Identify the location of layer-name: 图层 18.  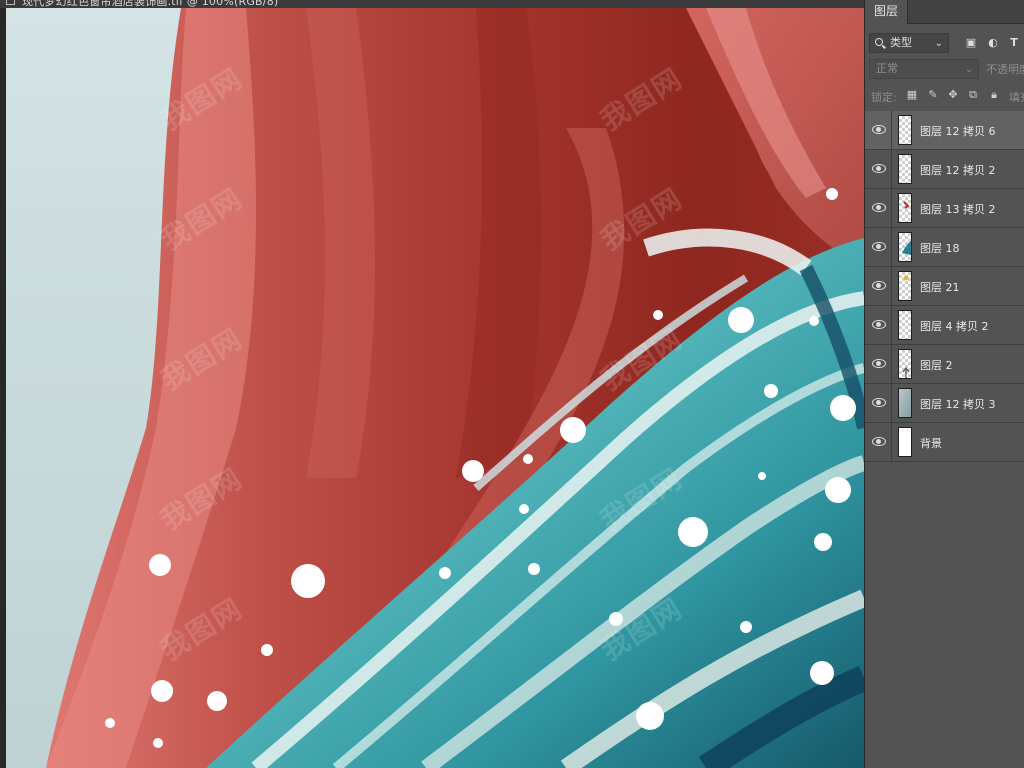
(940, 248).